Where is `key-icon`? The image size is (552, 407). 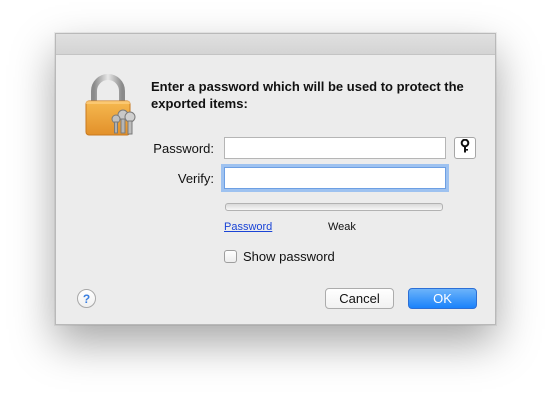
key-icon is located at coordinates (465, 148).